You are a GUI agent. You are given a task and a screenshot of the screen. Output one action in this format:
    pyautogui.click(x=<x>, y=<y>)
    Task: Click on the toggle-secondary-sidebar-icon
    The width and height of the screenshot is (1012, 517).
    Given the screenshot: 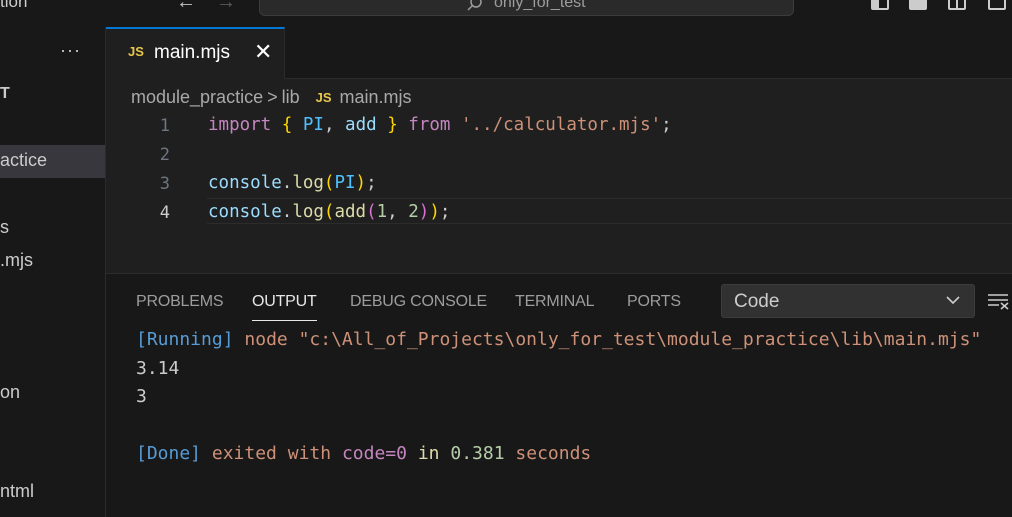 What is the action you would take?
    pyautogui.click(x=957, y=5)
    